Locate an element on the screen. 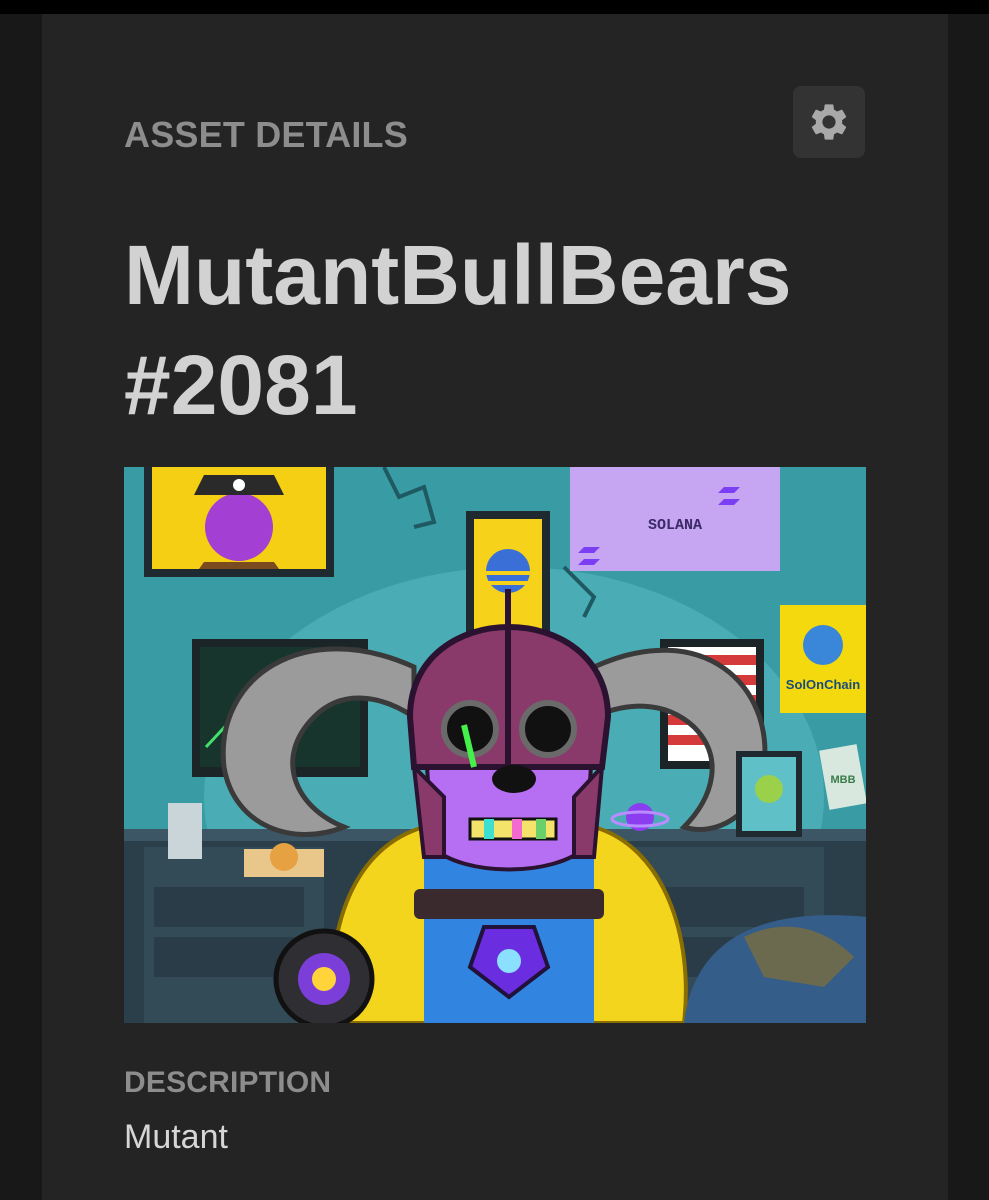  svg-text: SOLANA is located at coordinates (675, 525).